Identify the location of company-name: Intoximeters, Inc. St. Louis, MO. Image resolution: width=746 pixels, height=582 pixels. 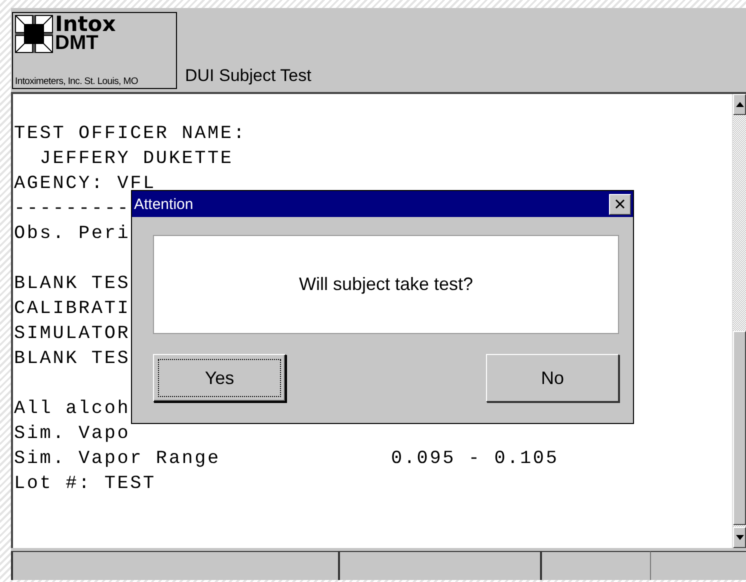
(77, 81).